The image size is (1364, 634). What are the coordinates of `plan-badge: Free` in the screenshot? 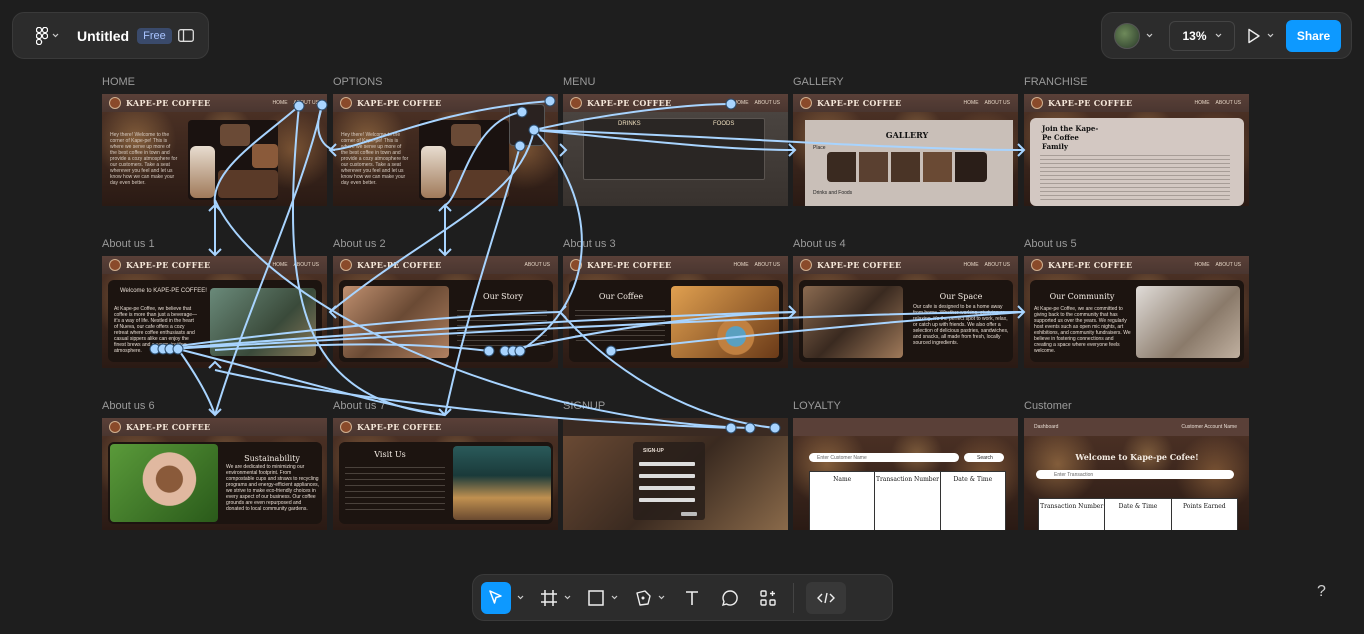 It's located at (154, 35).